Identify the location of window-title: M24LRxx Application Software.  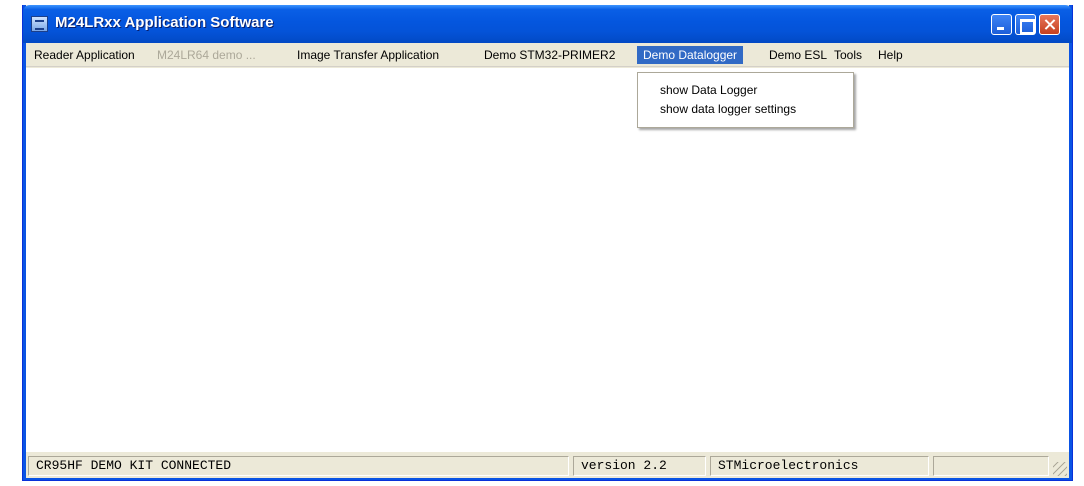
(164, 22).